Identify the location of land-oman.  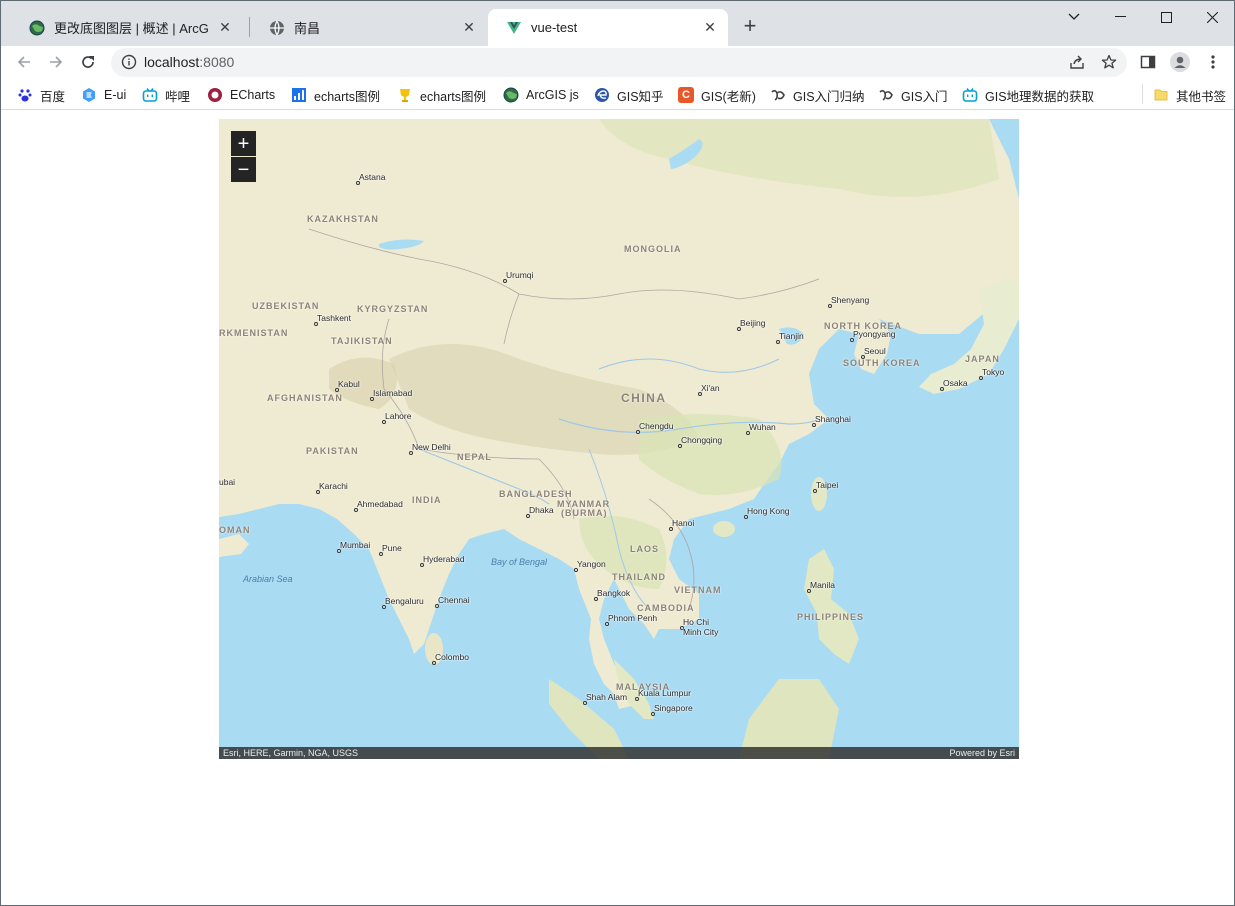
(234, 545).